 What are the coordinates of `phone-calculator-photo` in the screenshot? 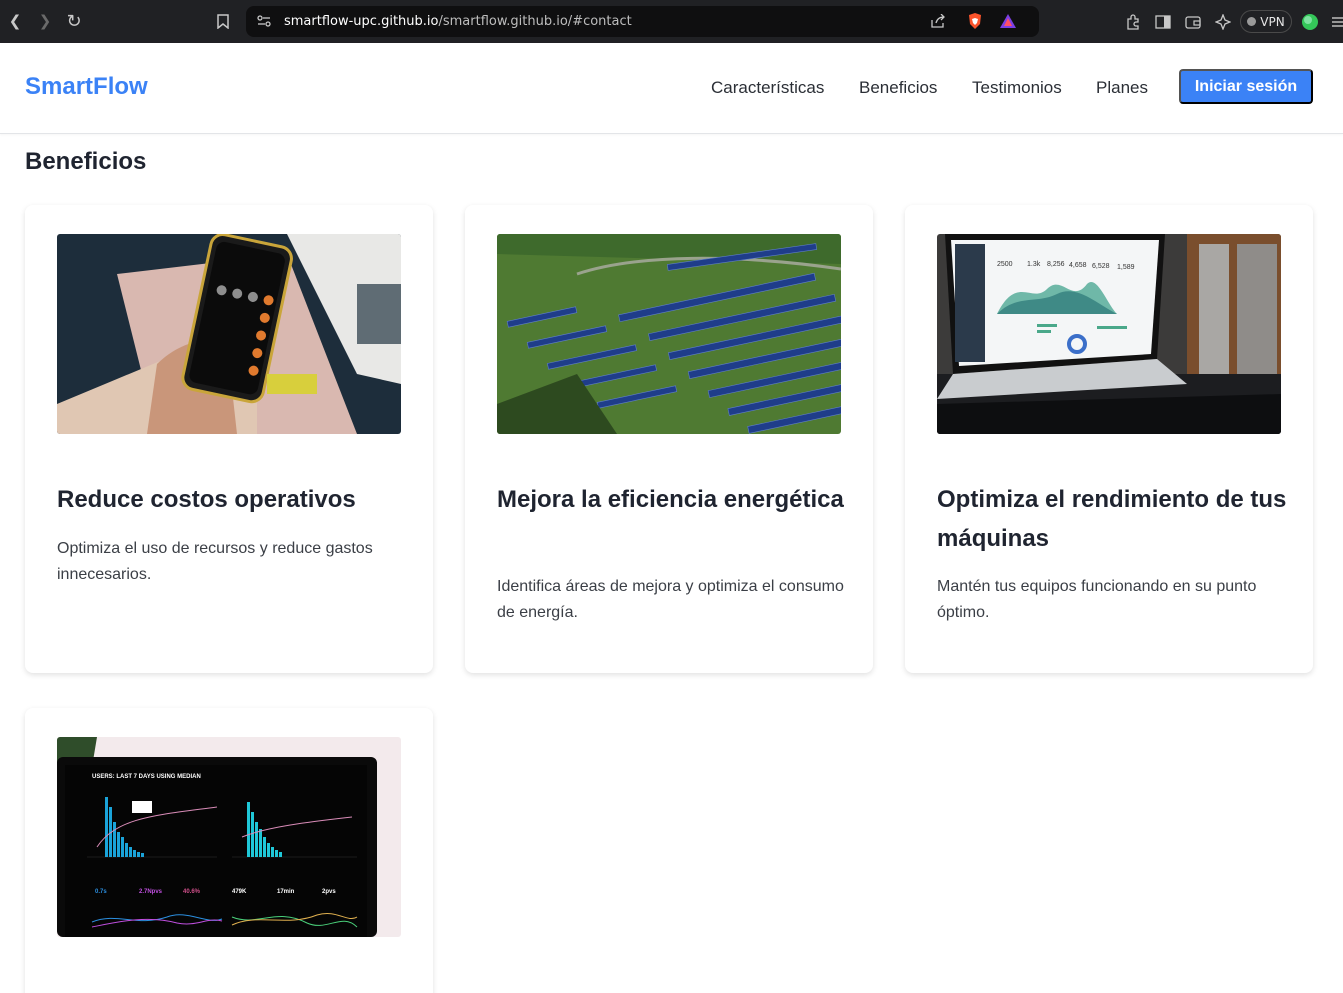 It's located at (229, 334).